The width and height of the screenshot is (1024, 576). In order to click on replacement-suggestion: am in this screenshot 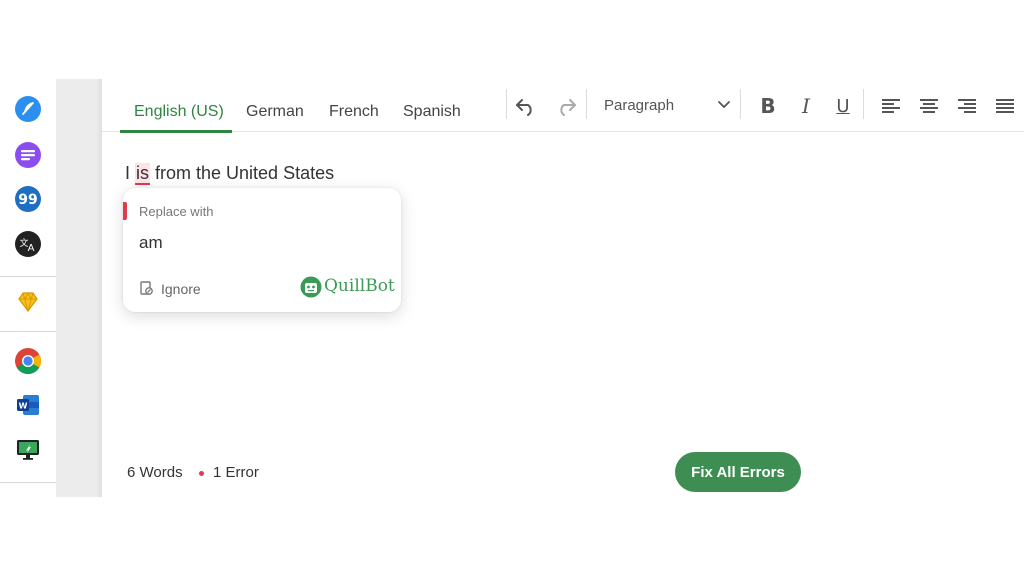, I will do `click(151, 243)`.